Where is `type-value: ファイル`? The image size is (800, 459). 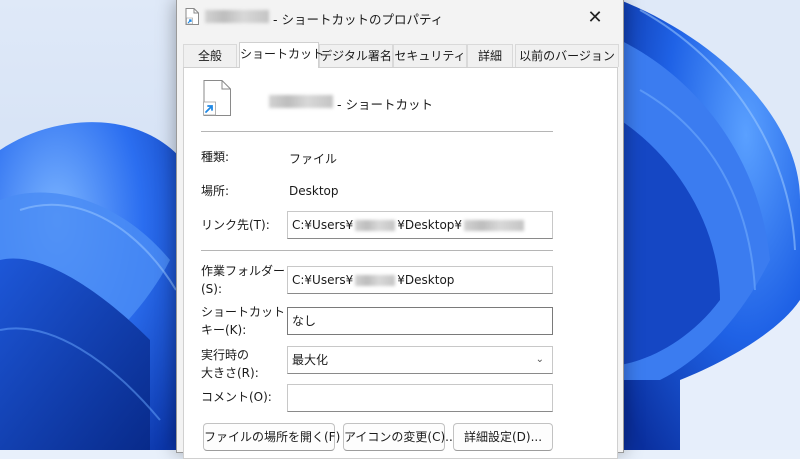
type-value: ファイル is located at coordinates (313, 159).